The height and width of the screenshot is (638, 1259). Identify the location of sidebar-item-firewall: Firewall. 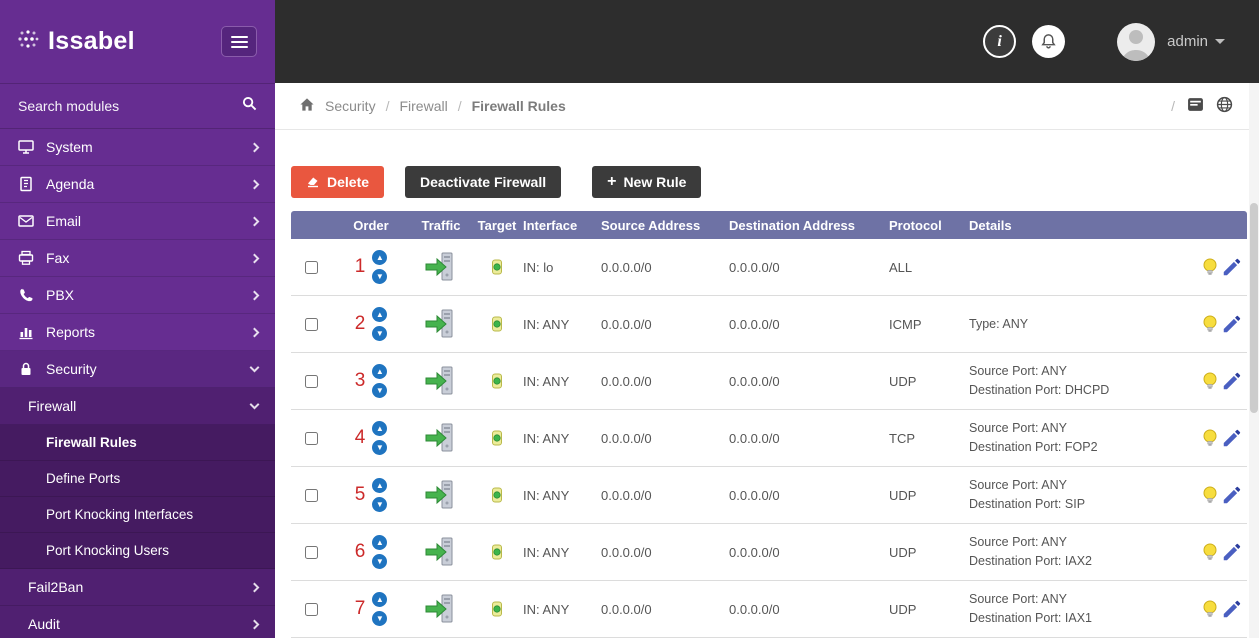
(137, 406).